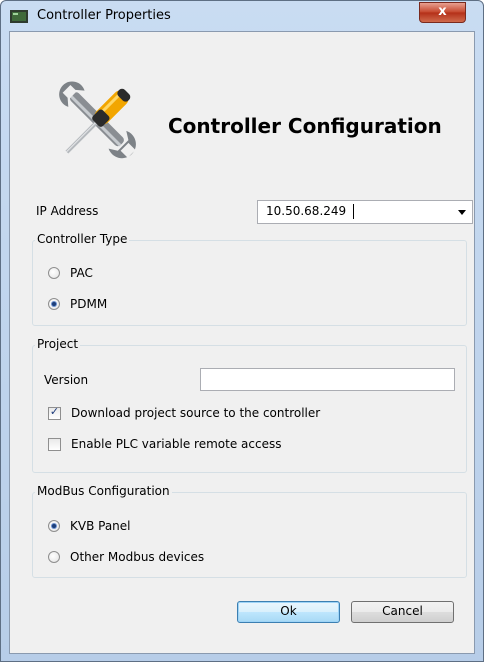 Image resolution: width=484 pixels, height=662 pixels. Describe the element at coordinates (104, 15) in the screenshot. I see `window-title: Controller Properties` at that location.